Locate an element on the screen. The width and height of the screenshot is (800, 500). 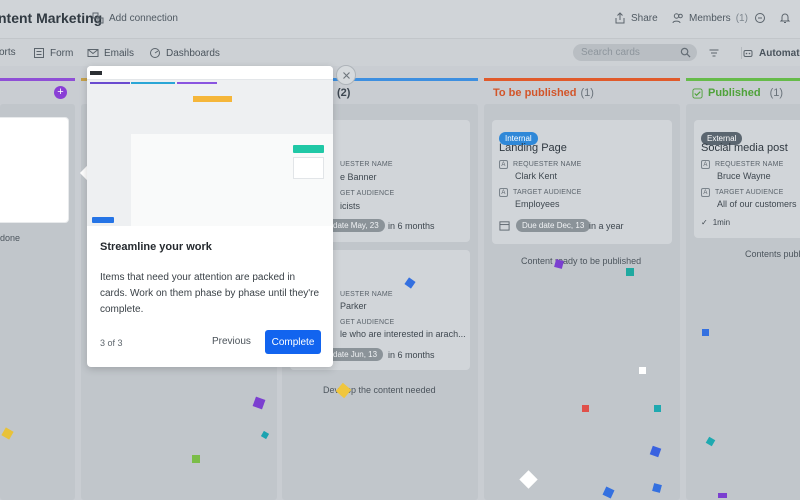
tab-dashboards-label: Dashboards is located at coordinates (193, 53).